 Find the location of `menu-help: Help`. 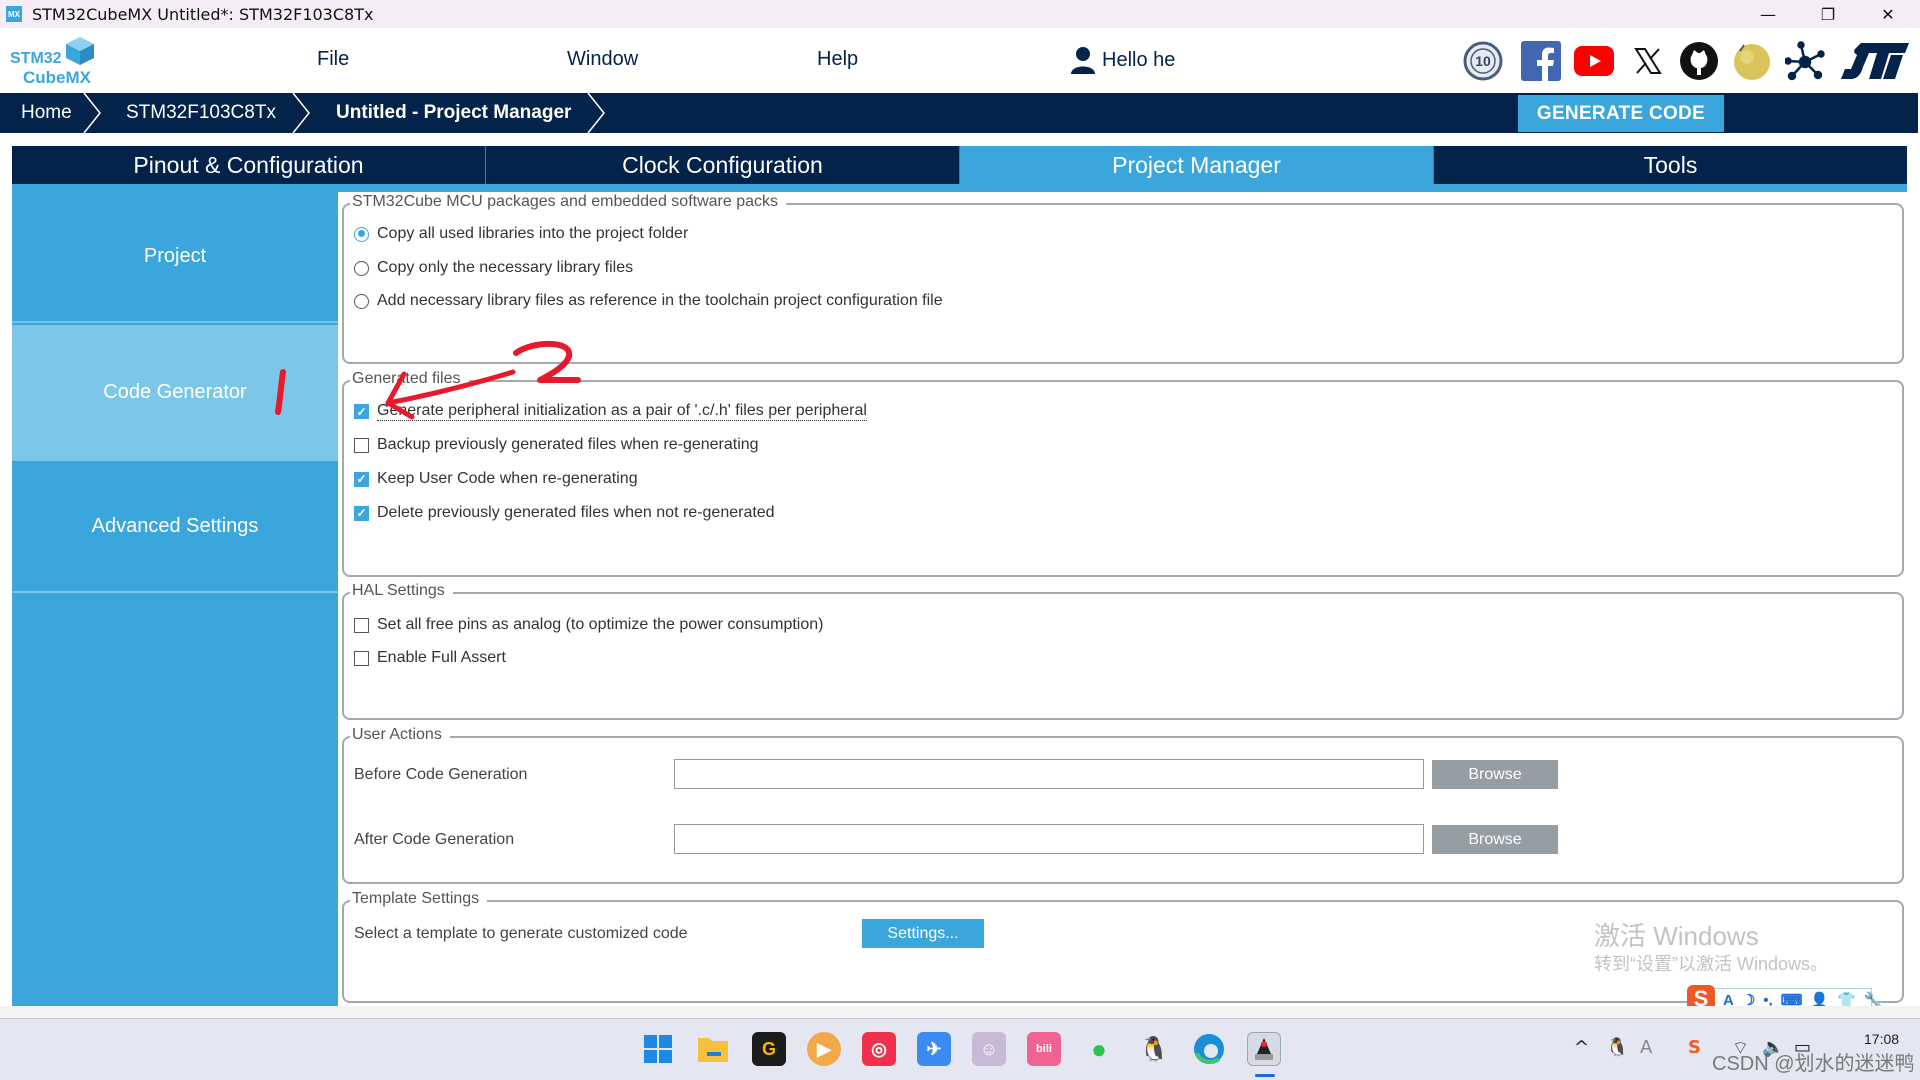

menu-help: Help is located at coordinates (837, 59).